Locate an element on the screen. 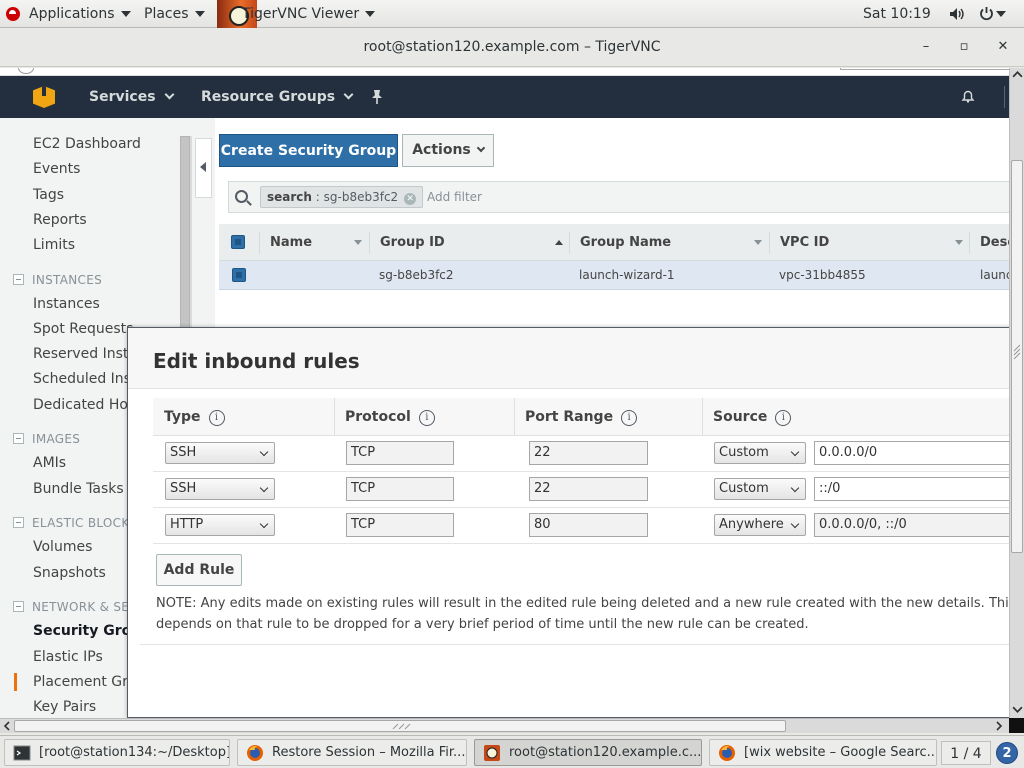 The height and width of the screenshot is (768, 1024). column-header-name: Name is located at coordinates (291, 242).